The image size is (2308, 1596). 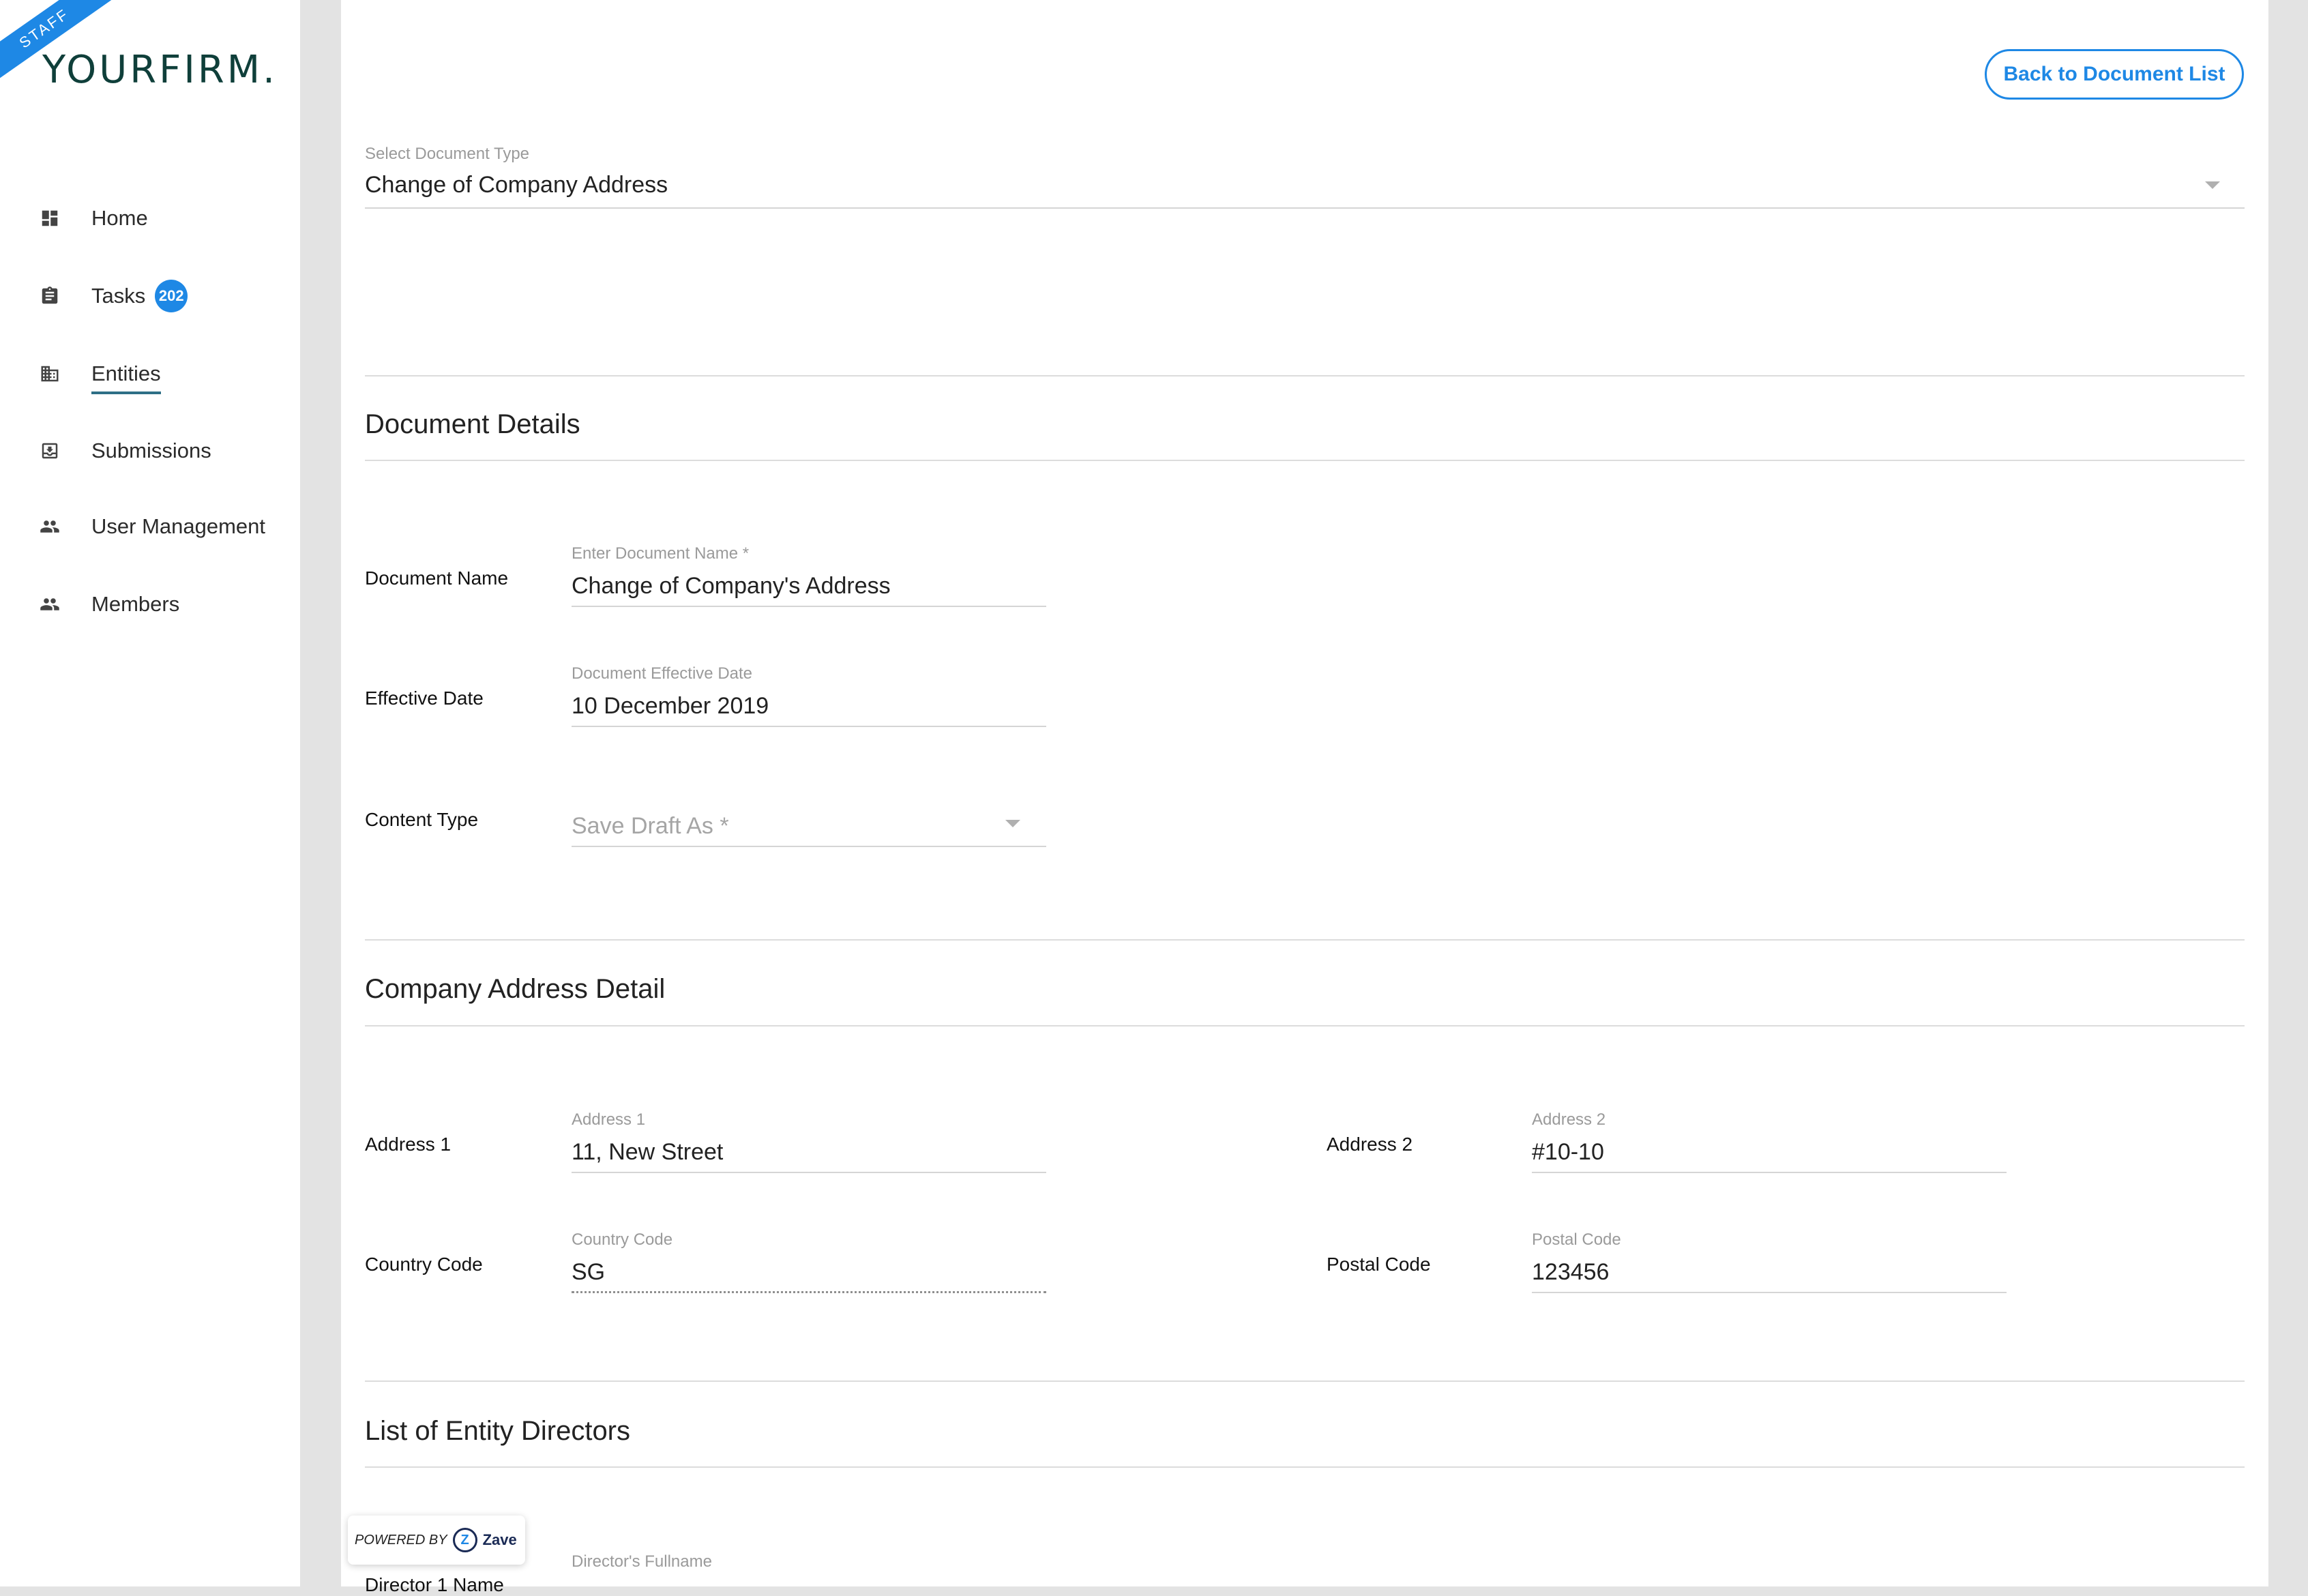 What do you see at coordinates (422, 820) in the screenshot?
I see `content-type-label: Content Type` at bounding box center [422, 820].